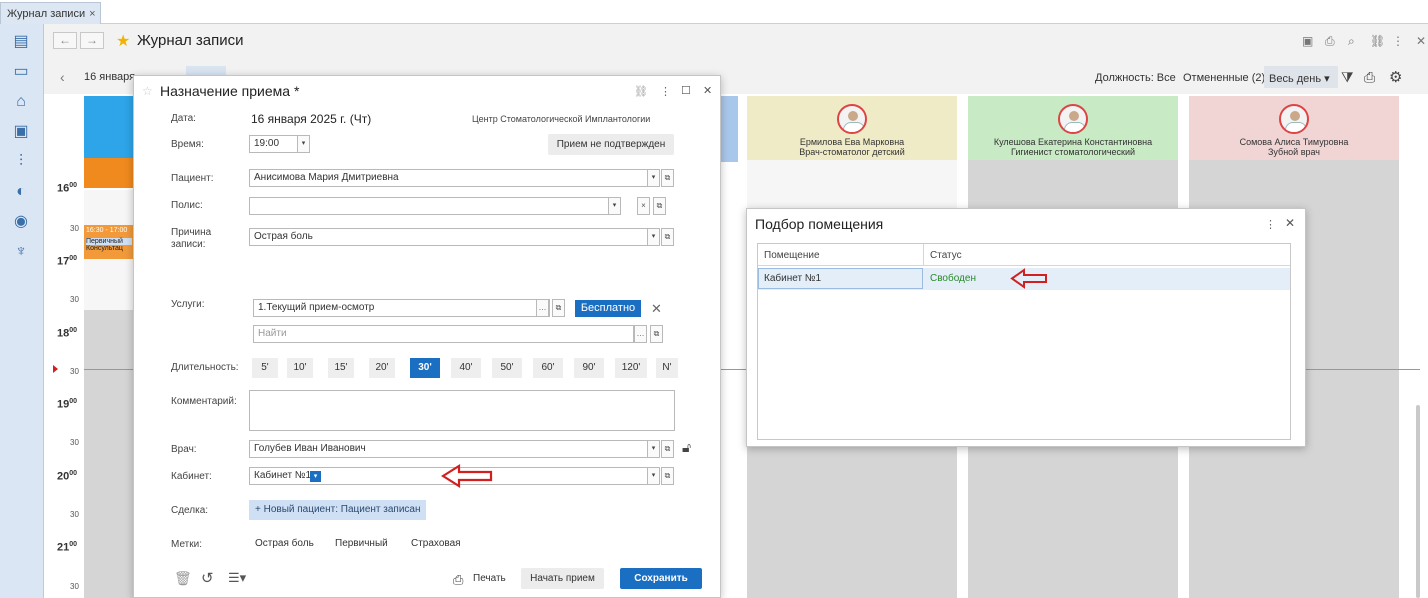 The width and height of the screenshot is (1428, 598). What do you see at coordinates (686, 90) in the screenshot?
I see `maximize-icon: ☐` at bounding box center [686, 90].